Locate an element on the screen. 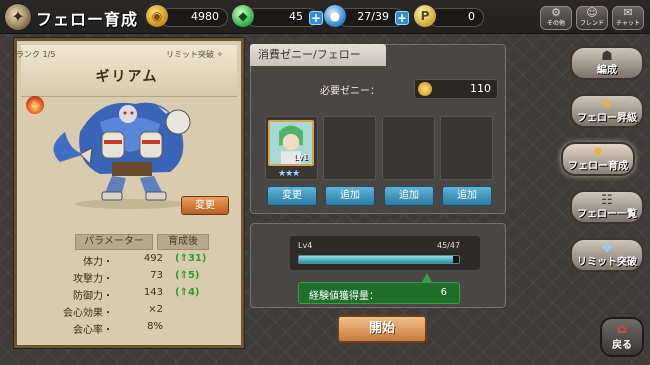 This screenshot has width=650, height=365. friends-button: ☺ フレンド is located at coordinates (592, 18).